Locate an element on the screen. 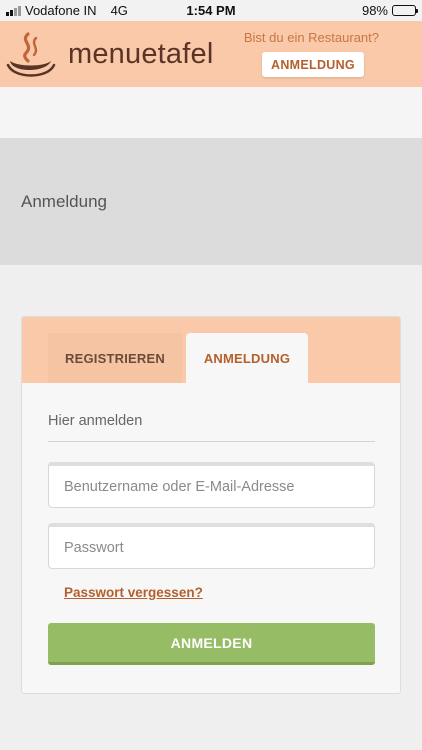 The width and height of the screenshot is (422, 750). page-title: Anmeldung is located at coordinates (64, 201).